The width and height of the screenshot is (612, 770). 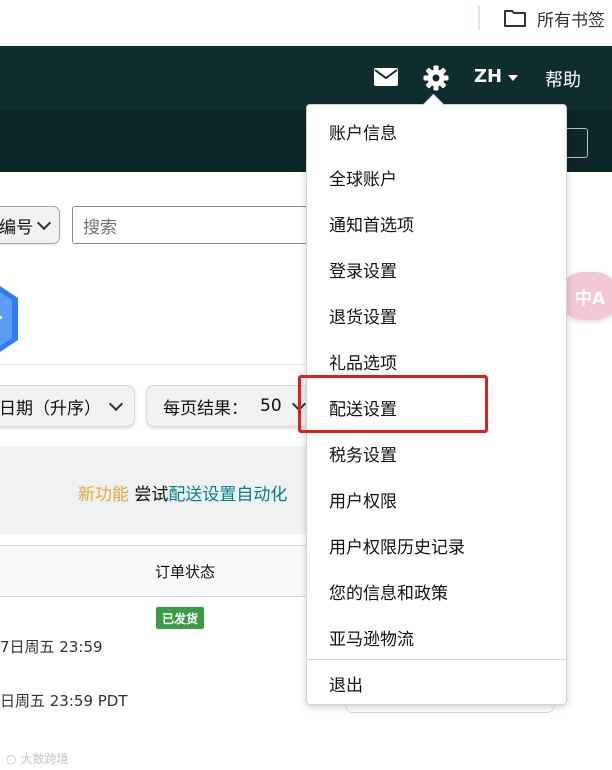 I want to click on banner-text: 新功能 尝试配送设置自动化, so click(x=182, y=492).